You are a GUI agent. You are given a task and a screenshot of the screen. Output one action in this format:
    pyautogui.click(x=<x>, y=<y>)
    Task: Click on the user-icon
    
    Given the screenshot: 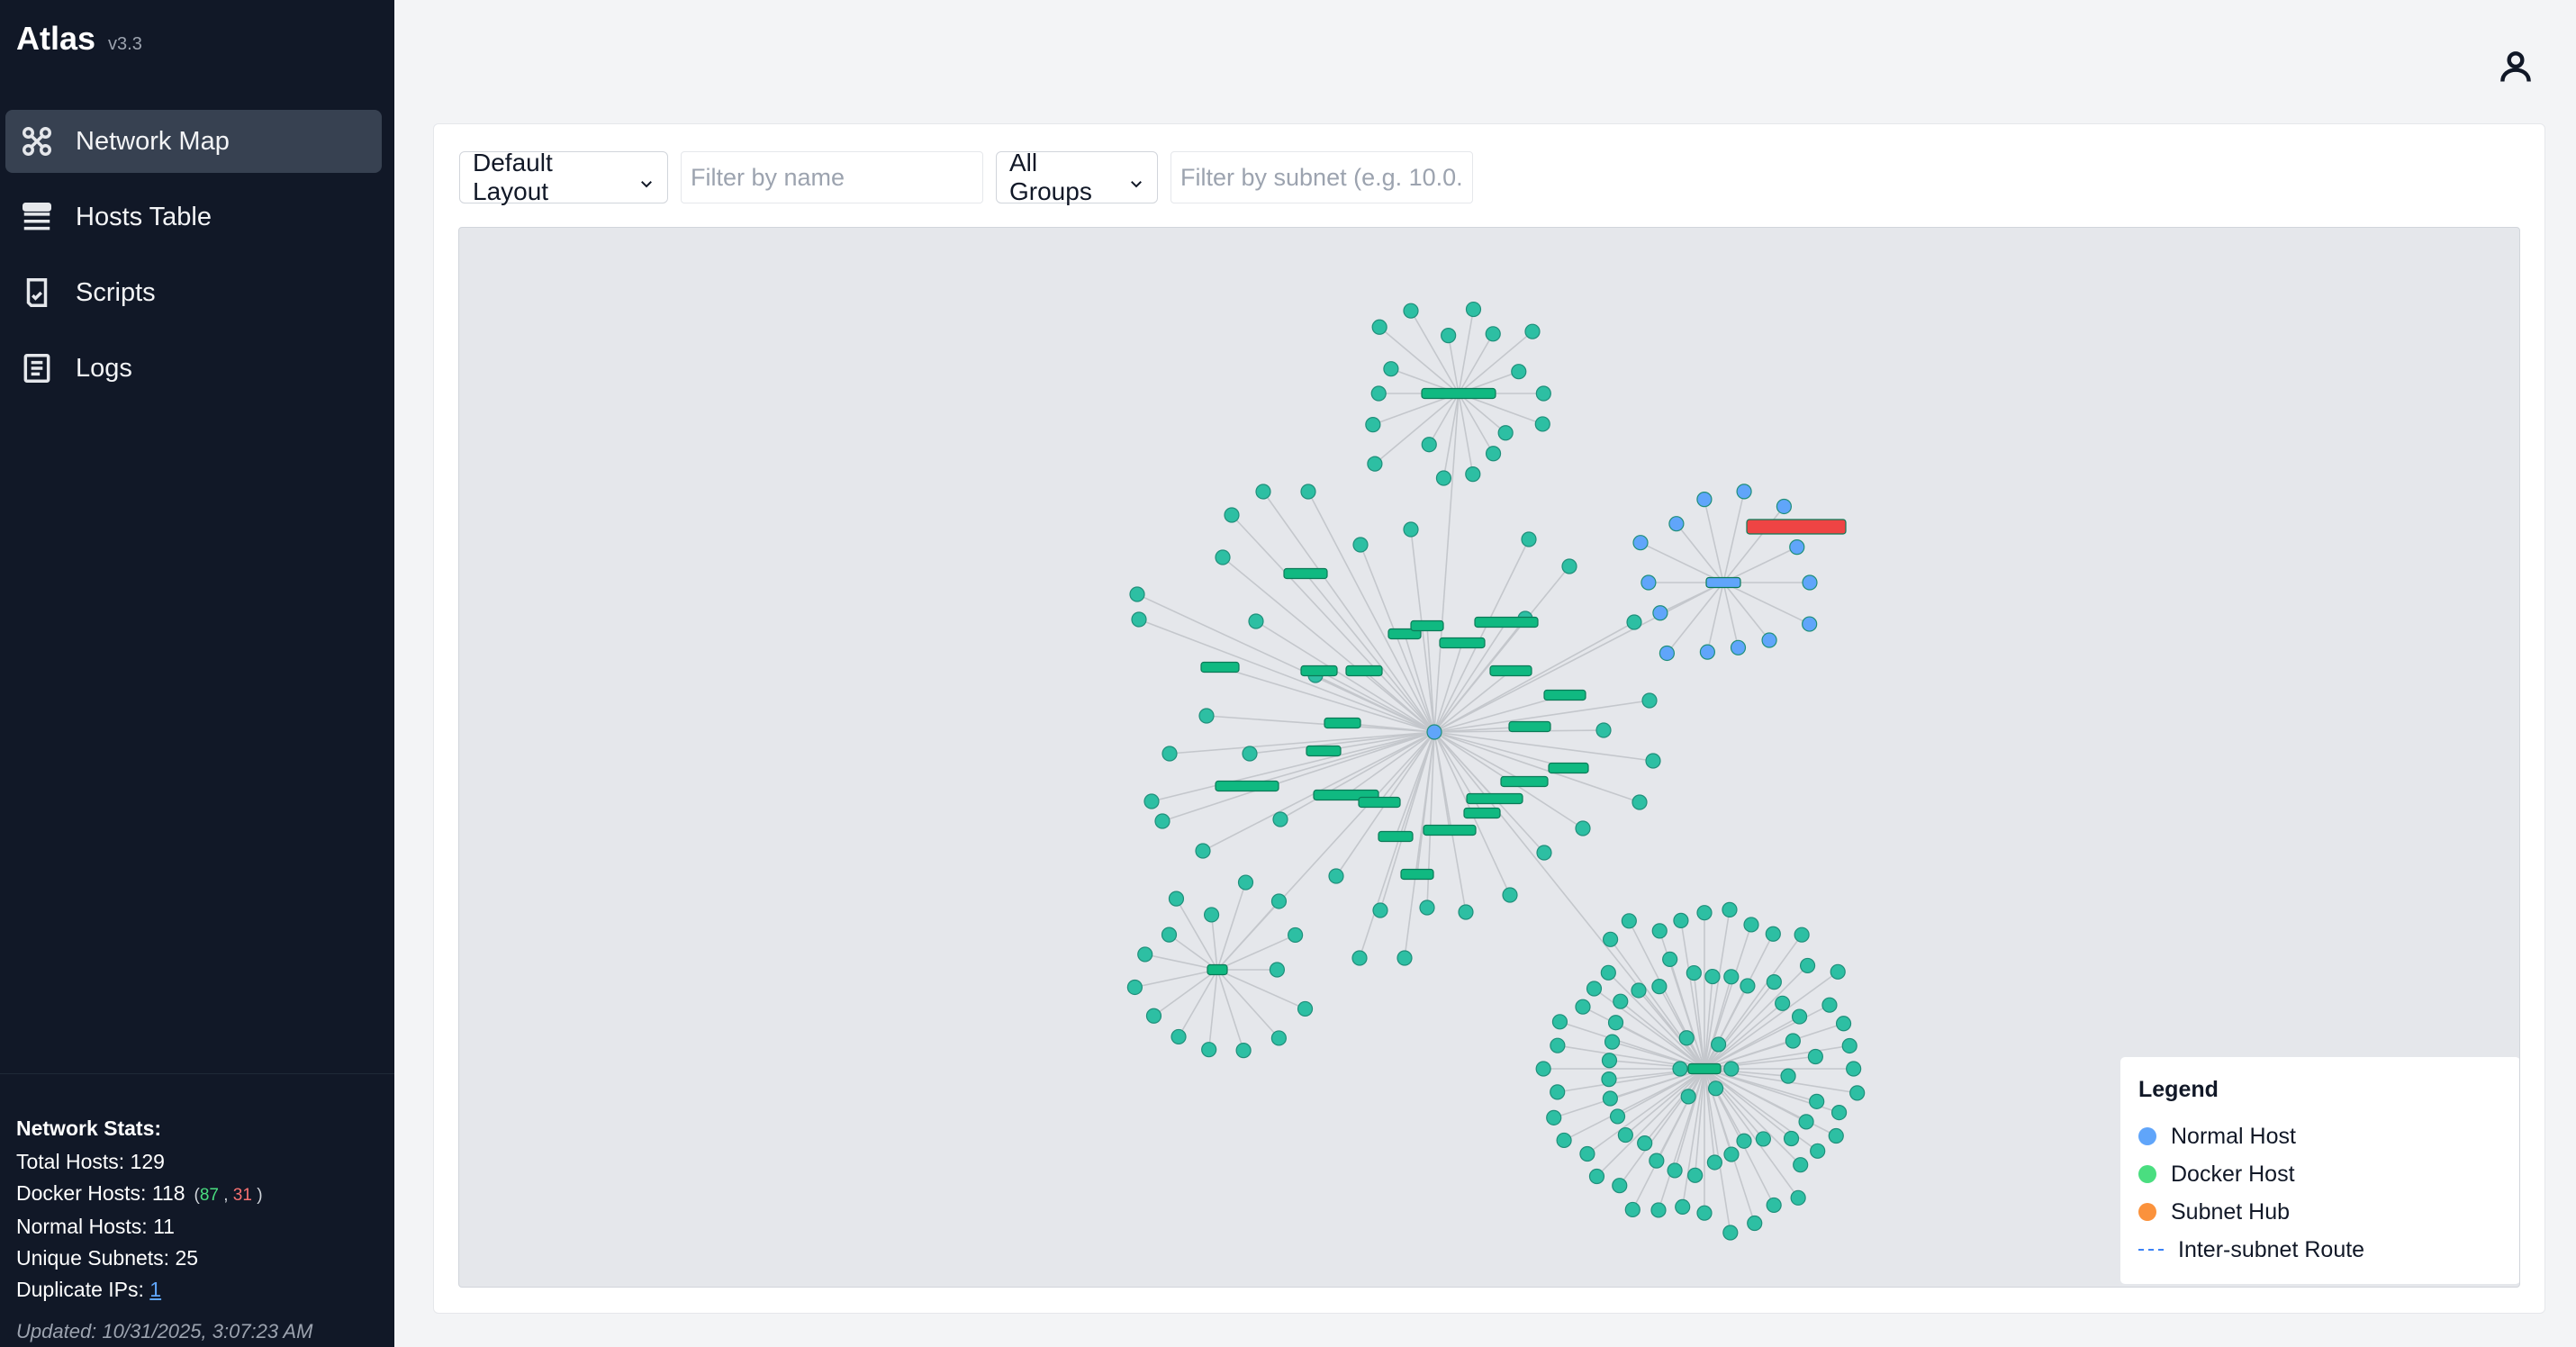 What is the action you would take?
    pyautogui.click(x=2515, y=66)
    